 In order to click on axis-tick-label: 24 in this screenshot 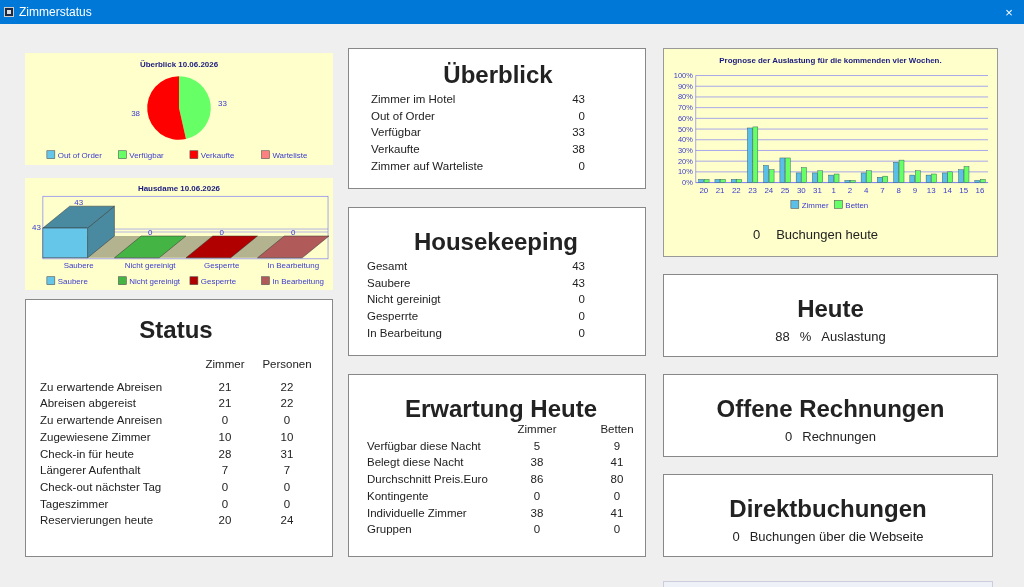, I will do `click(769, 191)`.